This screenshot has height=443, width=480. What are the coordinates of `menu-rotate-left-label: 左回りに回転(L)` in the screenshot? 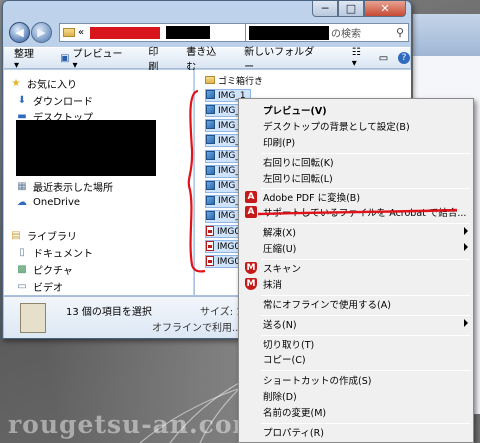 It's located at (298, 179).